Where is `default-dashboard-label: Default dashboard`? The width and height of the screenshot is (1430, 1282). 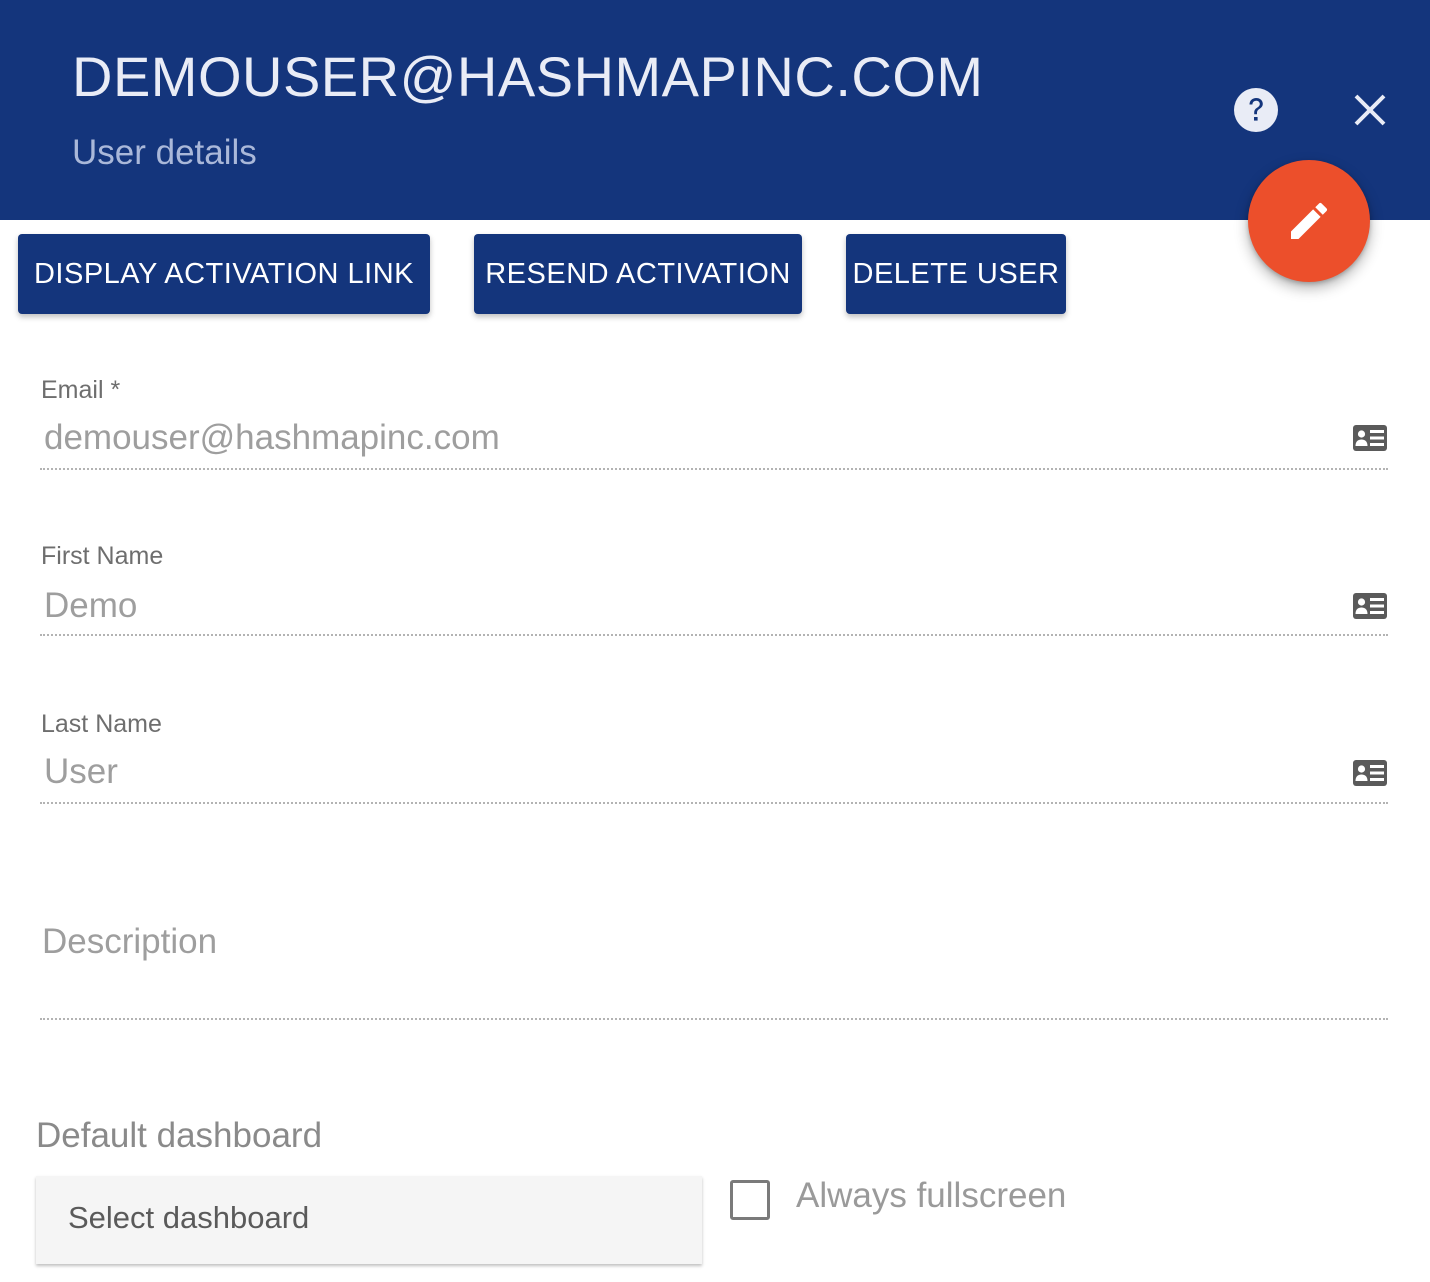
default-dashboard-label: Default dashboard is located at coordinates (179, 1135).